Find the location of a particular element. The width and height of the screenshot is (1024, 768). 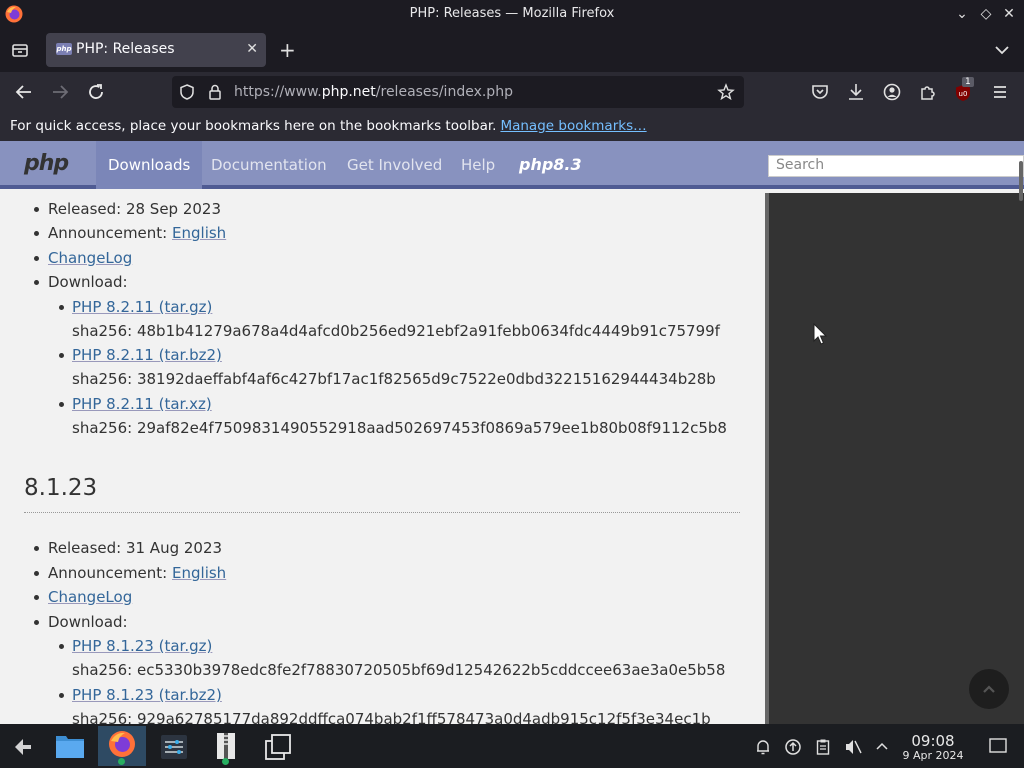

application-launcher is located at coordinates (24, 746).